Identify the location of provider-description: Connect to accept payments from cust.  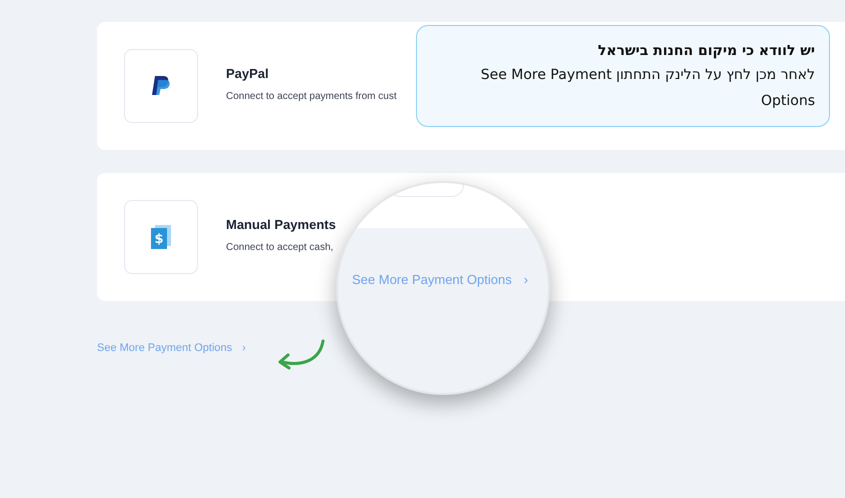
(311, 97).